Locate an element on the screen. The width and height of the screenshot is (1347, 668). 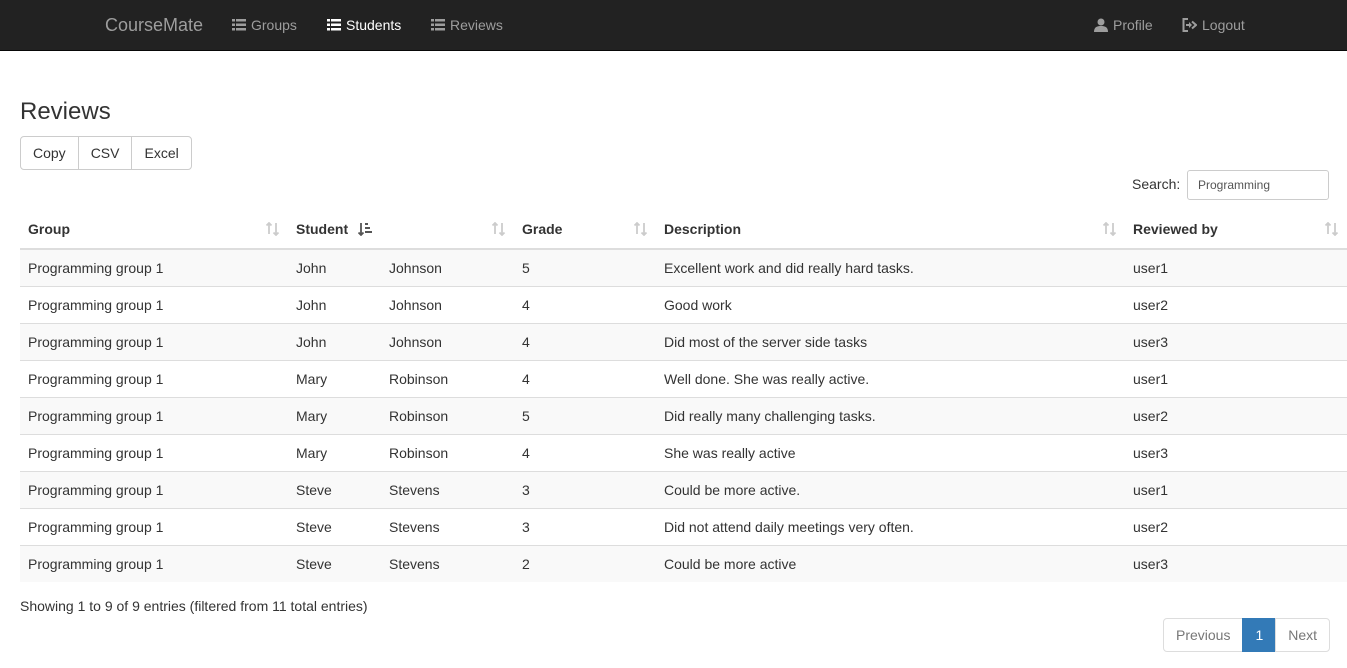
cell-description: Good work is located at coordinates (890, 304).